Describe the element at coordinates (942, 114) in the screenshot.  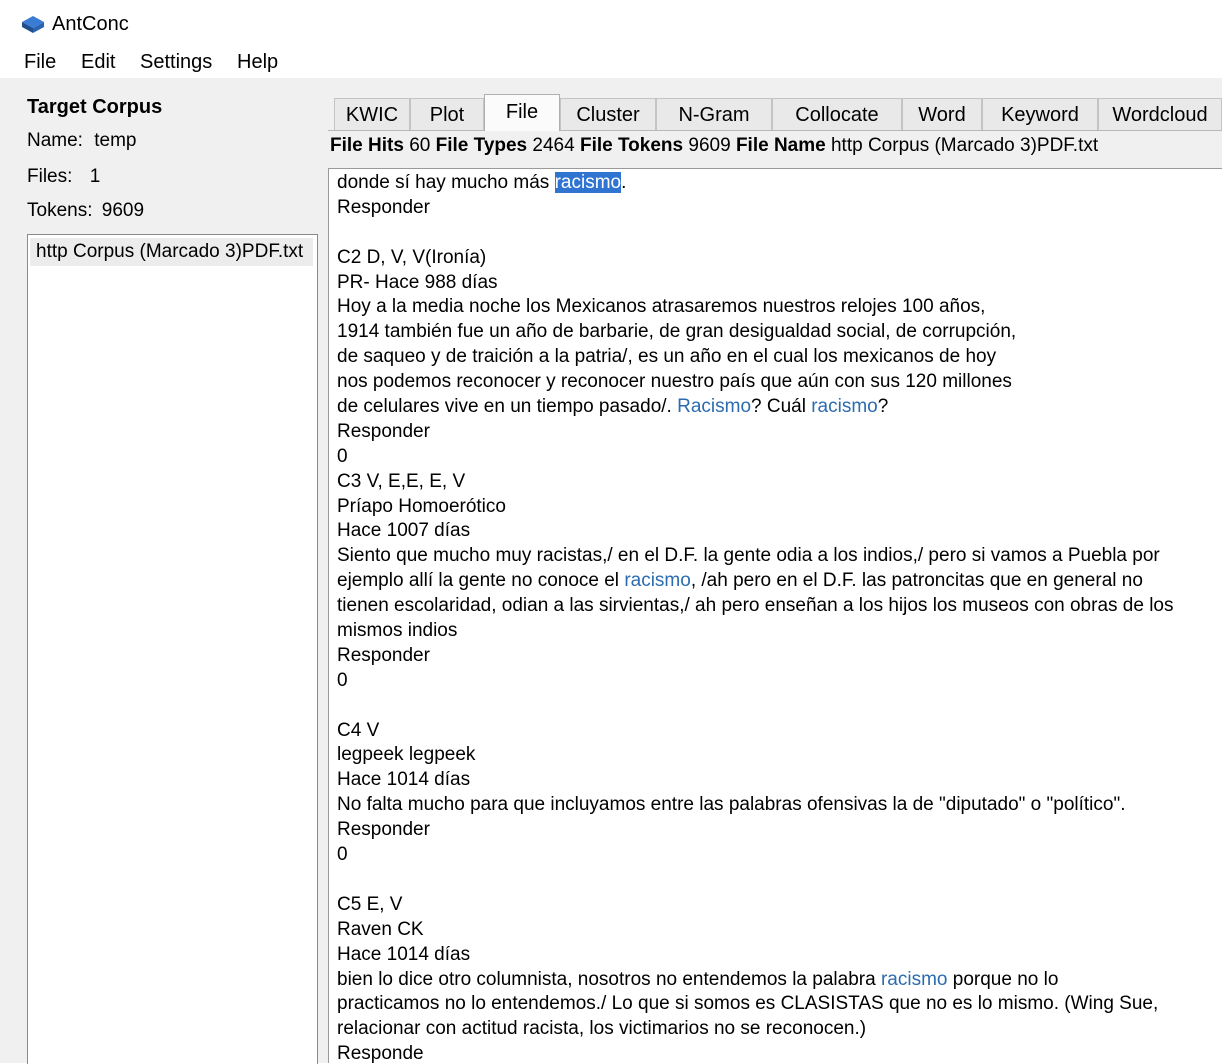
I see `tab-word: Word` at that location.